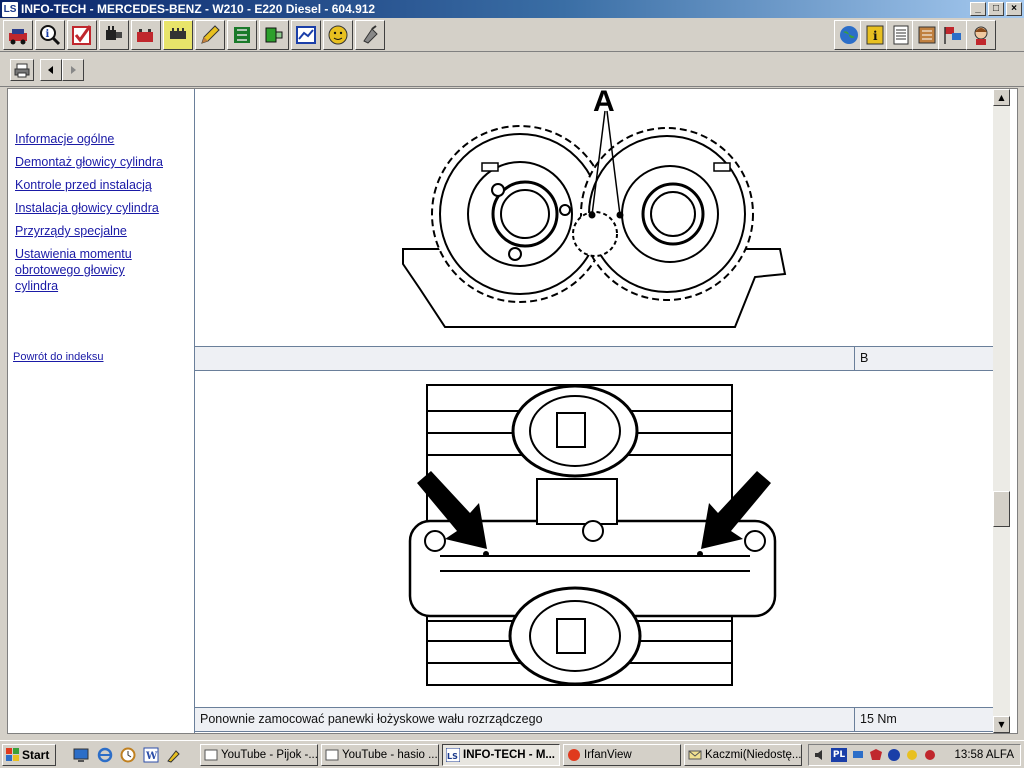  What do you see at coordinates (996, 9) in the screenshot?
I see `maximize-button: □` at bounding box center [996, 9].